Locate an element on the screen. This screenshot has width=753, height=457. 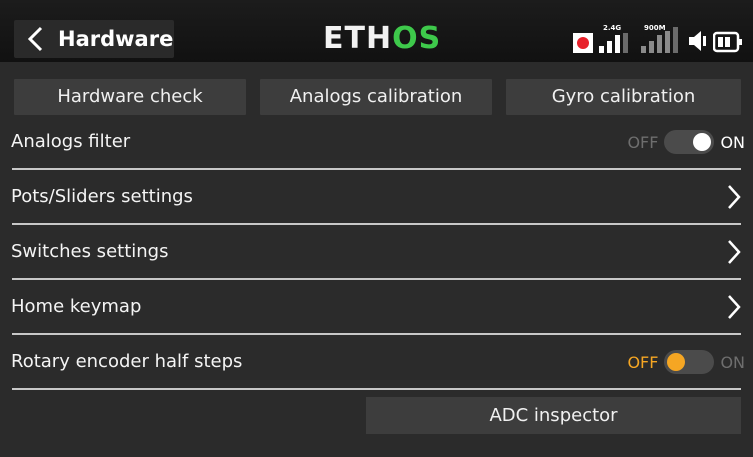
gyro-calibration-button: Gyro calibration is located at coordinates (623, 97).